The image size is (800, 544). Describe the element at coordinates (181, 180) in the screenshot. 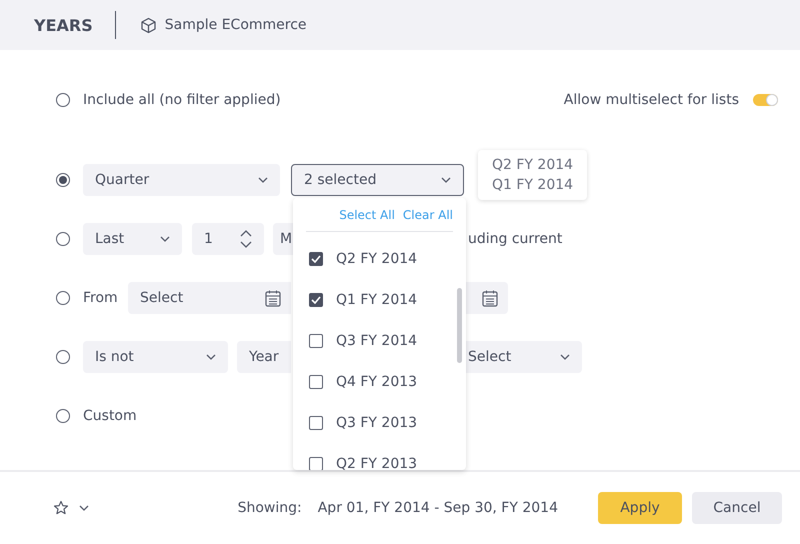

I see `select-field: Quarter` at that location.